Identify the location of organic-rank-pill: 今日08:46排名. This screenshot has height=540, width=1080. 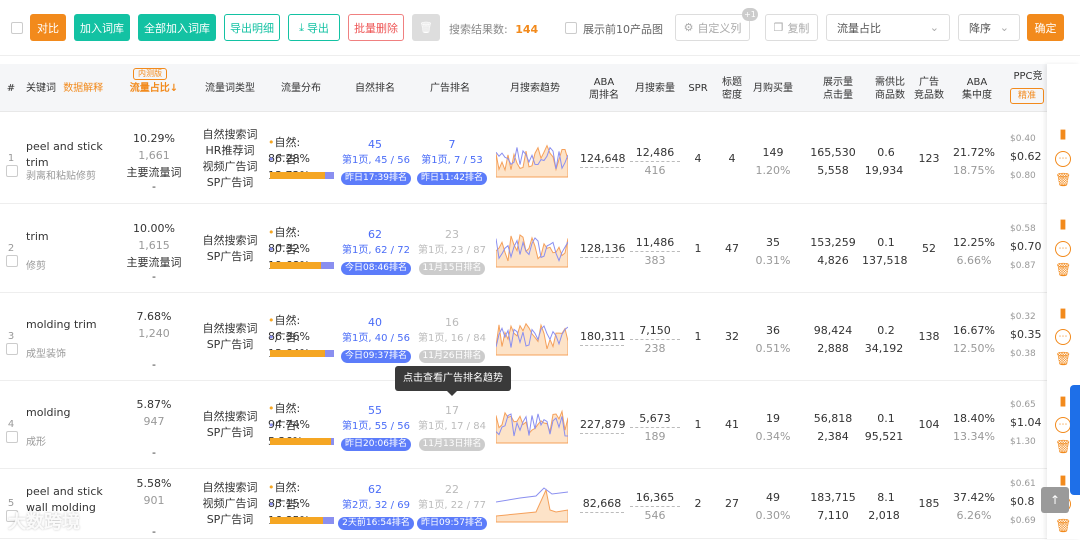
(376, 268).